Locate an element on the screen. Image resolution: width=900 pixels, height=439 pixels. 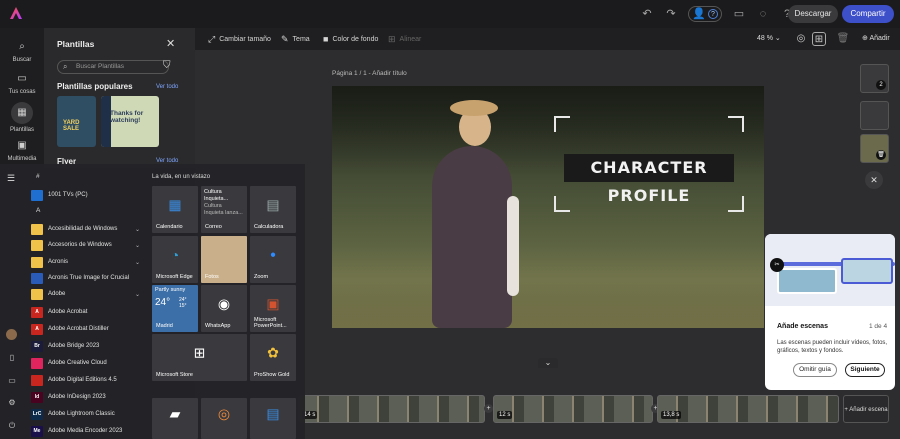
search-input: ⌕ Buscar Plantillas is located at coordinates (113, 67).